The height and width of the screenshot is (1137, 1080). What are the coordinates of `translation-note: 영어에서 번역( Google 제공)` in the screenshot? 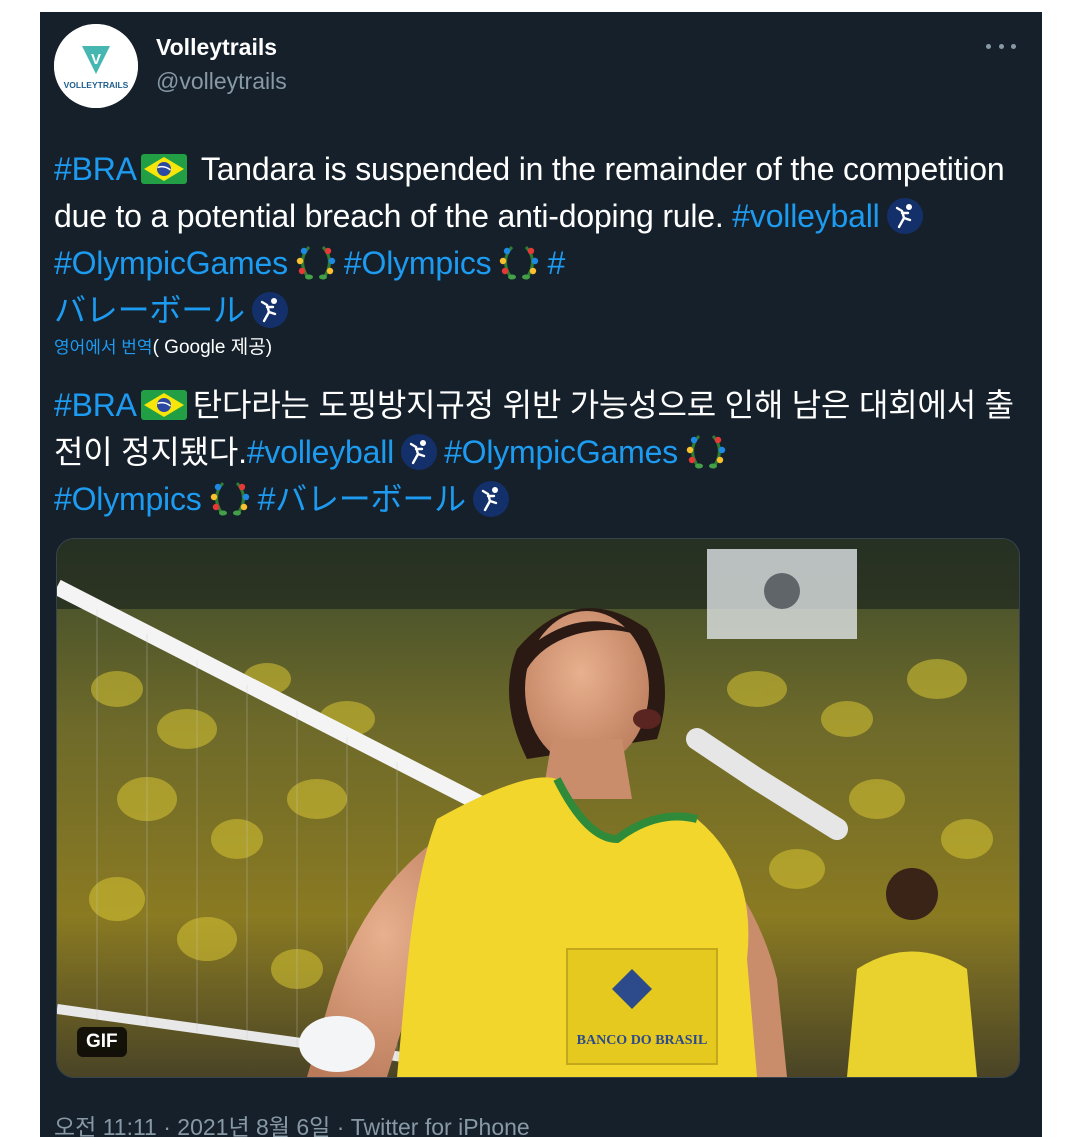 It's located at (163, 345).